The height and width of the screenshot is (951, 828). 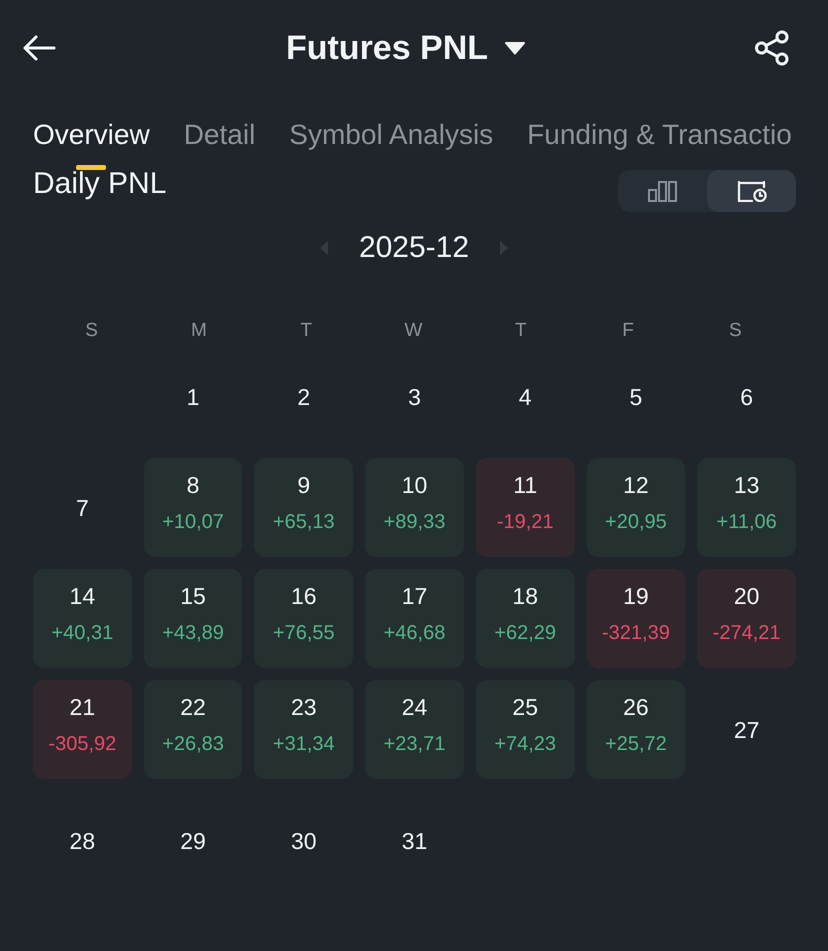 I want to click on calendar-clock-icon, so click(x=751, y=191).